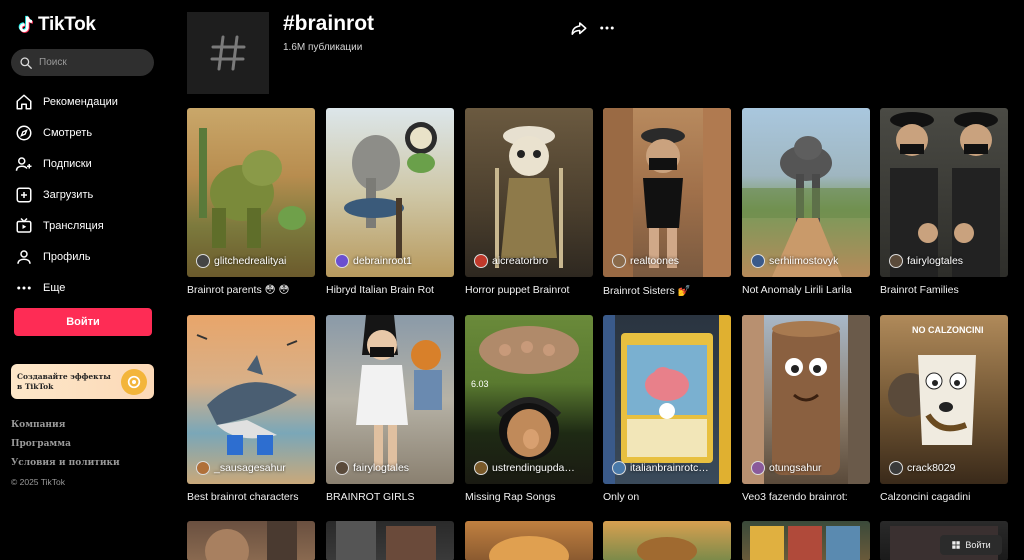 This screenshot has height=560, width=1024. I want to click on nav-item-following: Подписки, so click(66, 163).